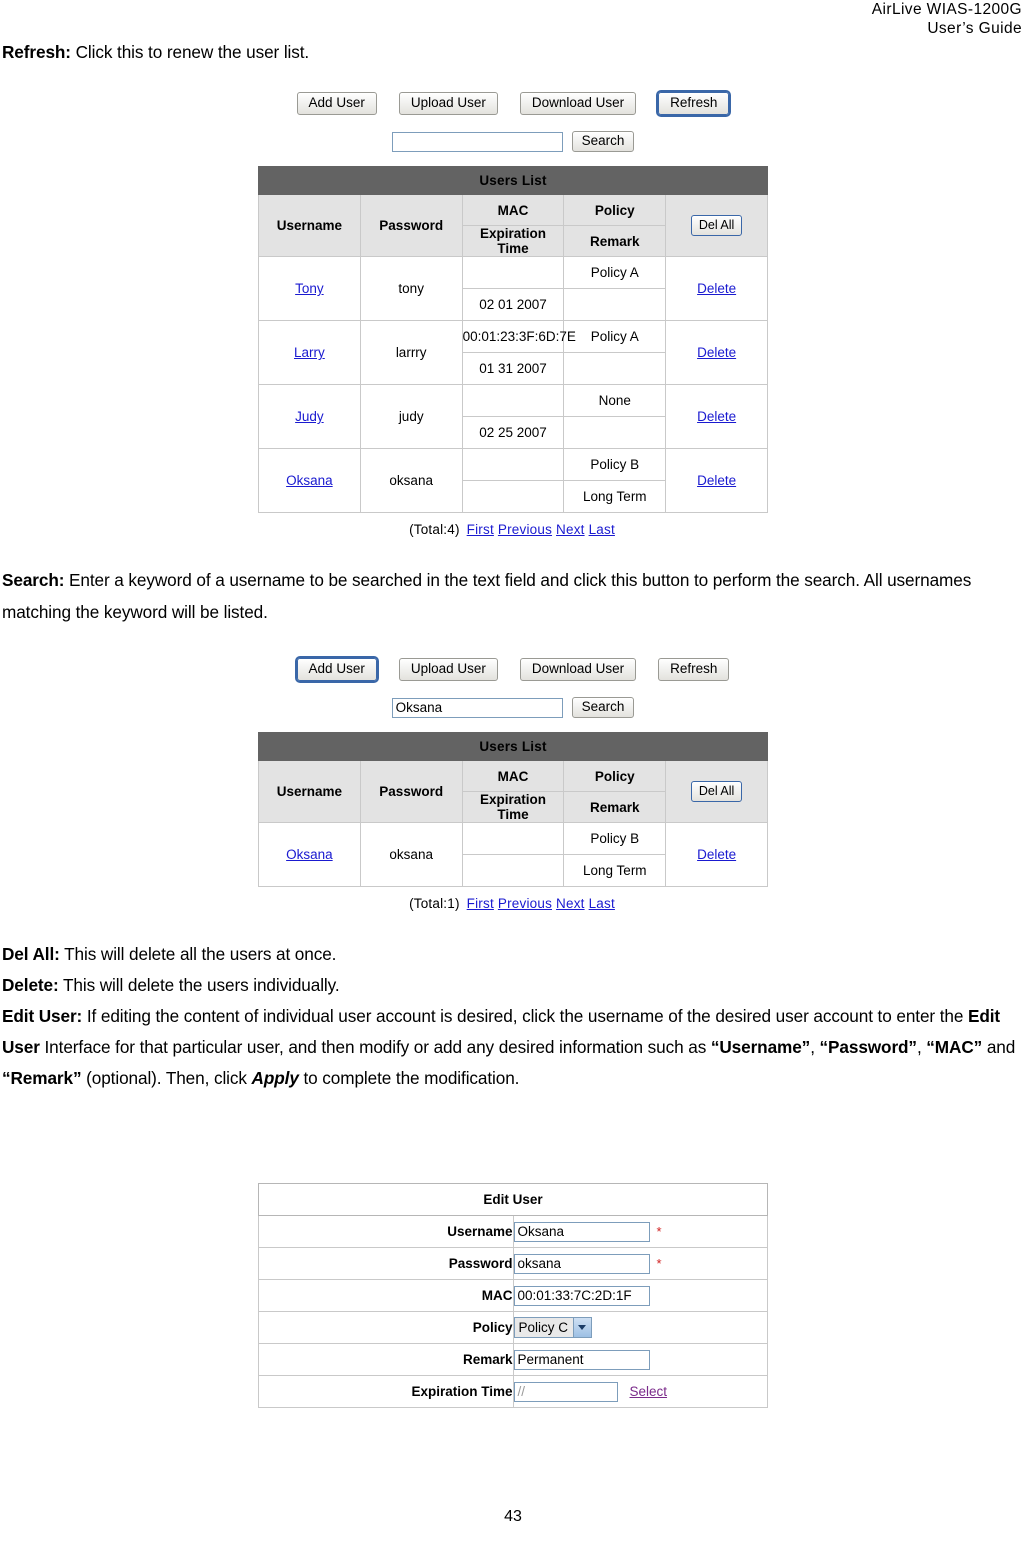 This screenshot has height=1554, width=1026. I want to click on column-header-expiration-time: Expiration Time, so click(513, 241).